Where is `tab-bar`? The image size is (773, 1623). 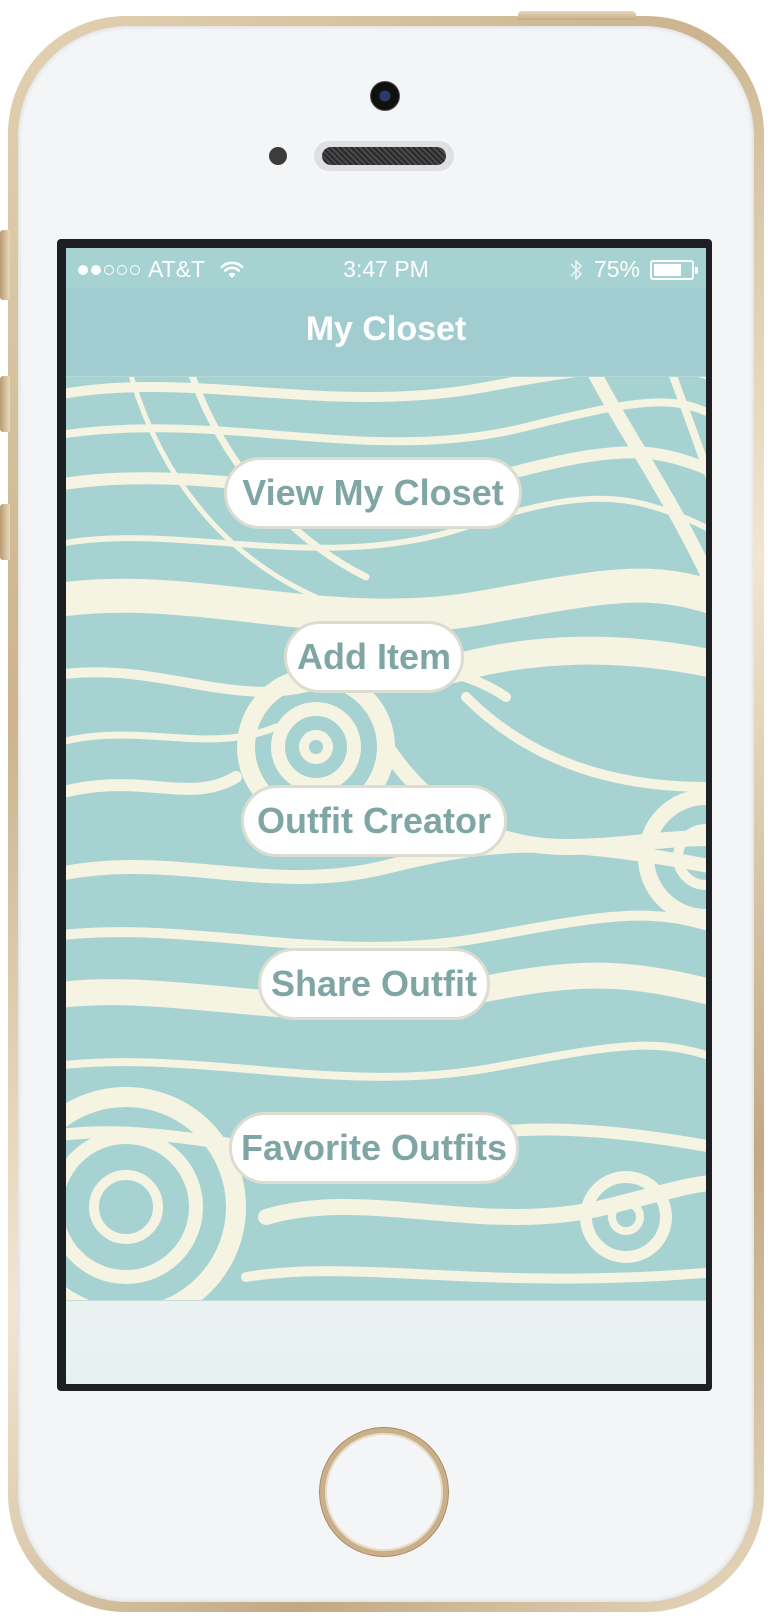 tab-bar is located at coordinates (386, 1342).